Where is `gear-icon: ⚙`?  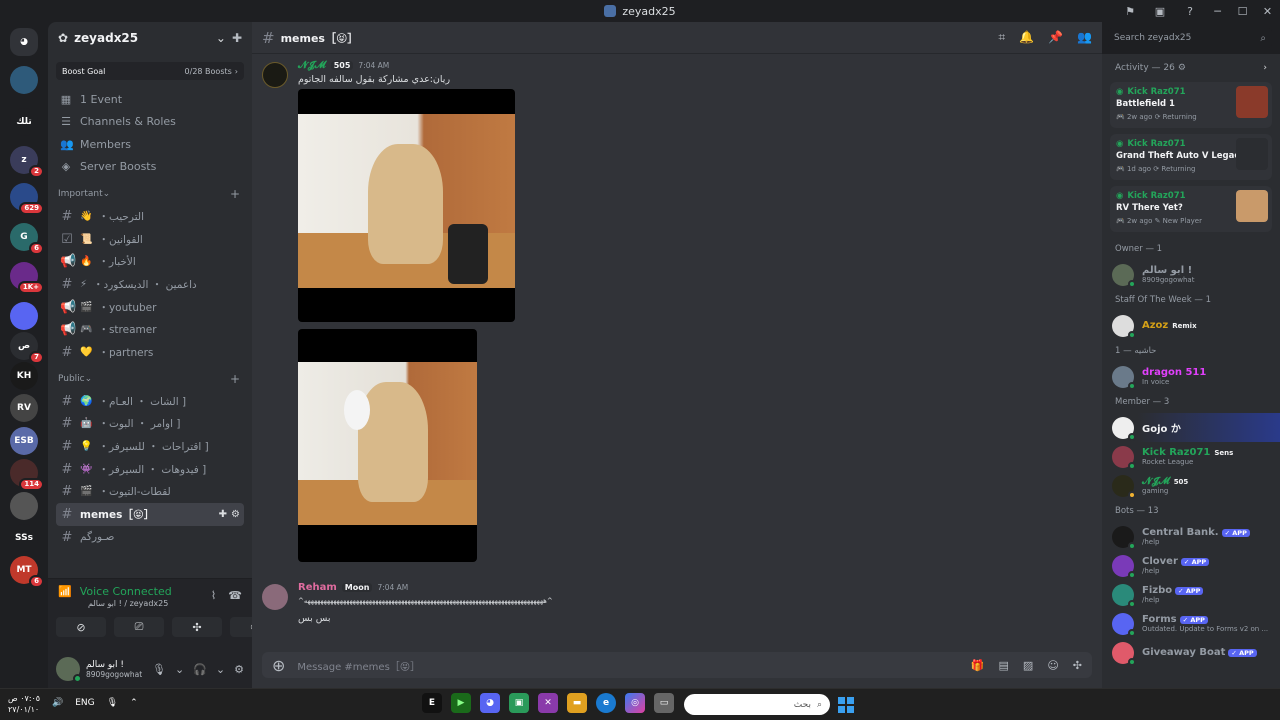 gear-icon: ⚙ is located at coordinates (235, 514).